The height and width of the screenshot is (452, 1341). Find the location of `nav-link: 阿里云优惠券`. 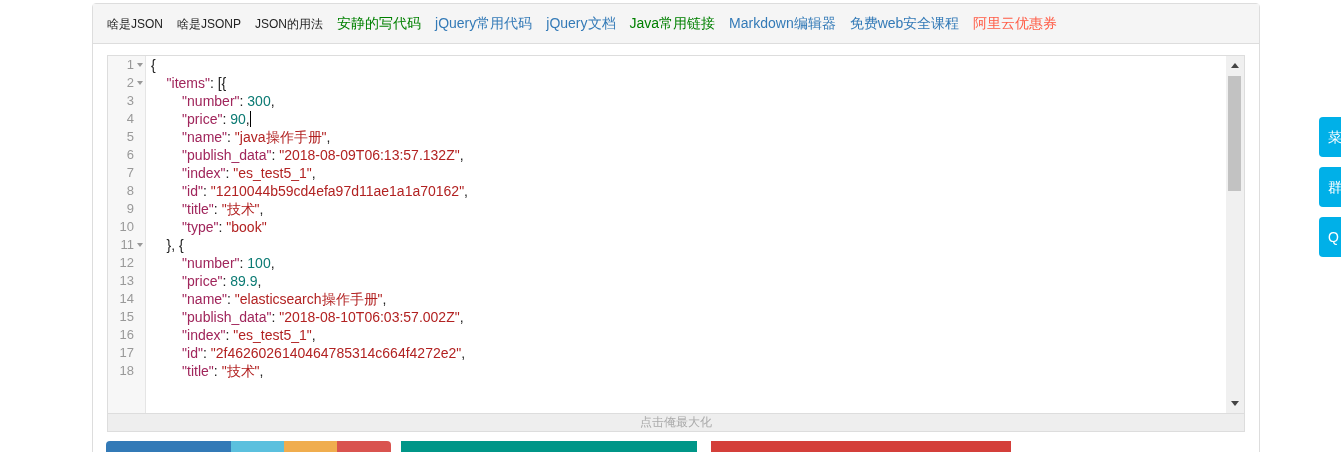

nav-link: 阿里云优惠券 is located at coordinates (1015, 23).